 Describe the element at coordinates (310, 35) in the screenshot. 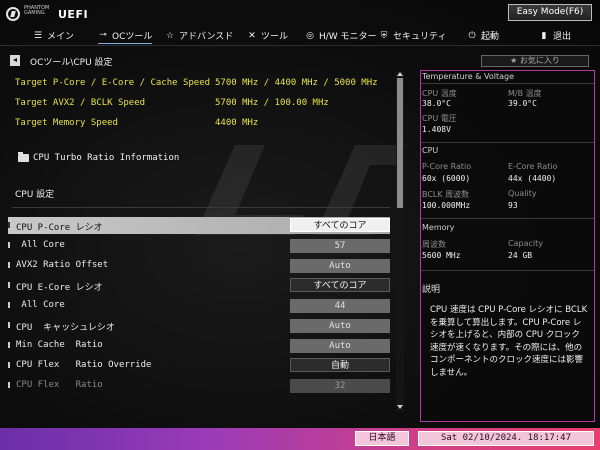

I see `monitor-icon: ◎` at that location.